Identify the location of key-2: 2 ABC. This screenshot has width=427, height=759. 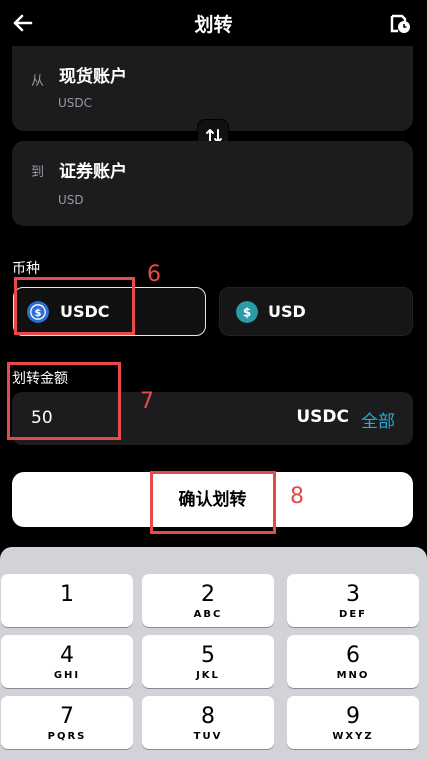
(208, 600).